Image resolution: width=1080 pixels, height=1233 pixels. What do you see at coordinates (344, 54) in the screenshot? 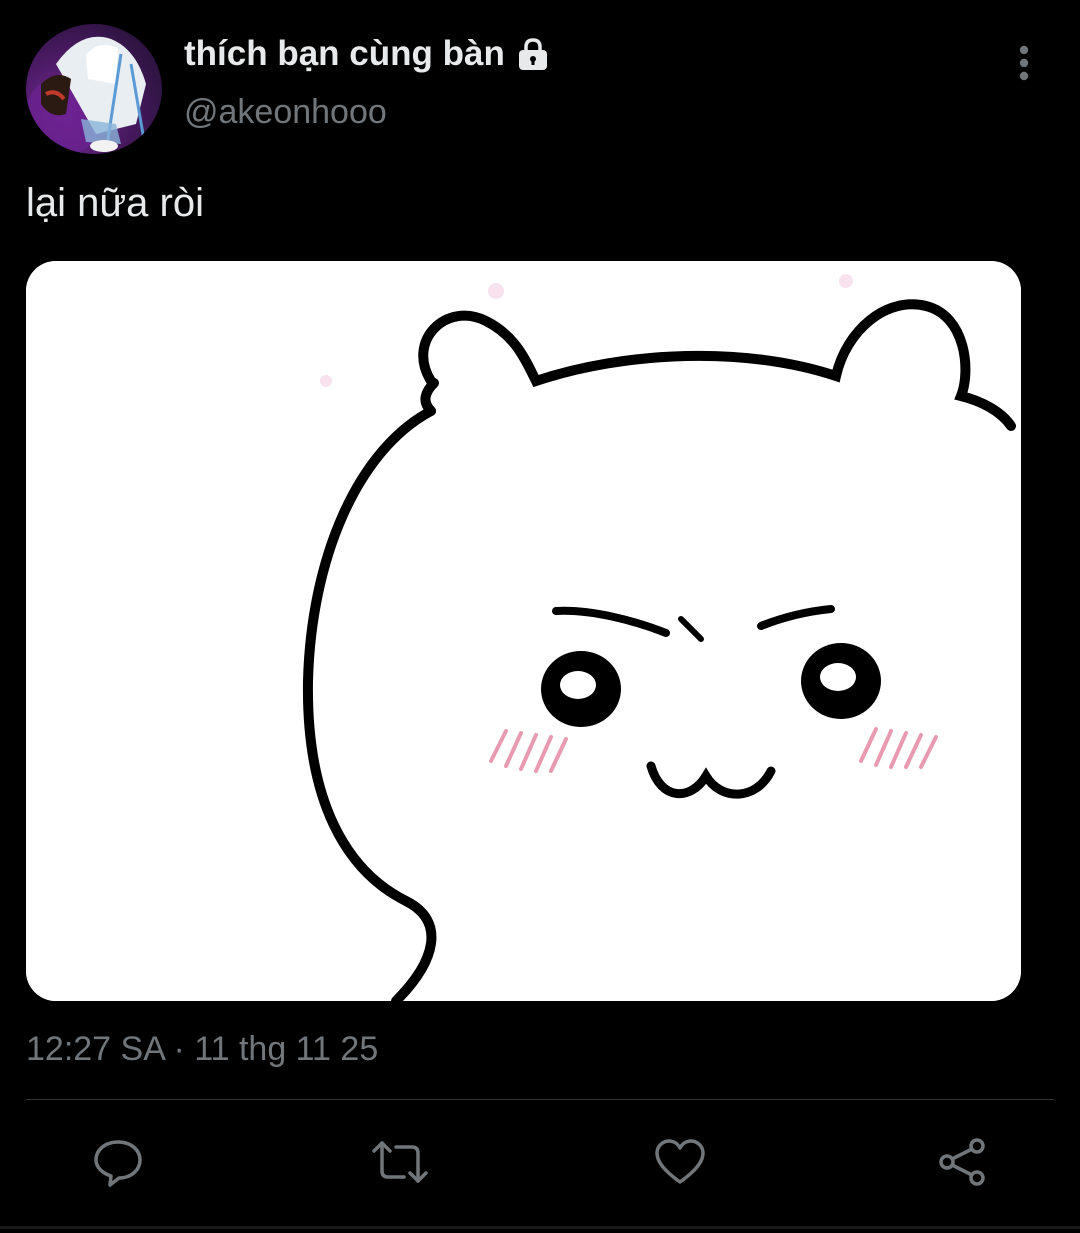
I see `author-display-name: thích bạn cùng bàn` at bounding box center [344, 54].